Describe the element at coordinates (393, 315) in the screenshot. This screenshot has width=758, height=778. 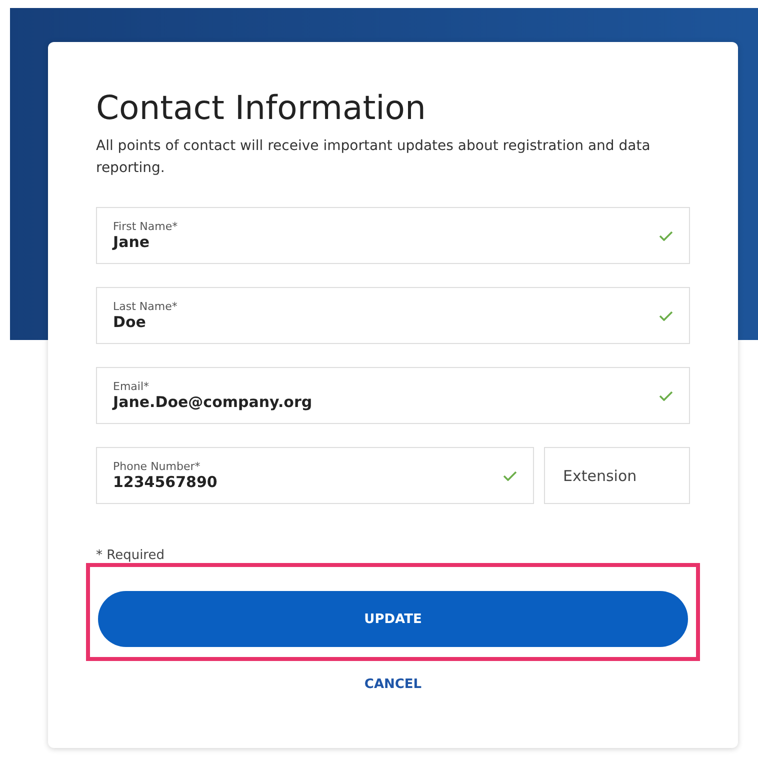
I see `text-field: Last Name* Doe` at that location.